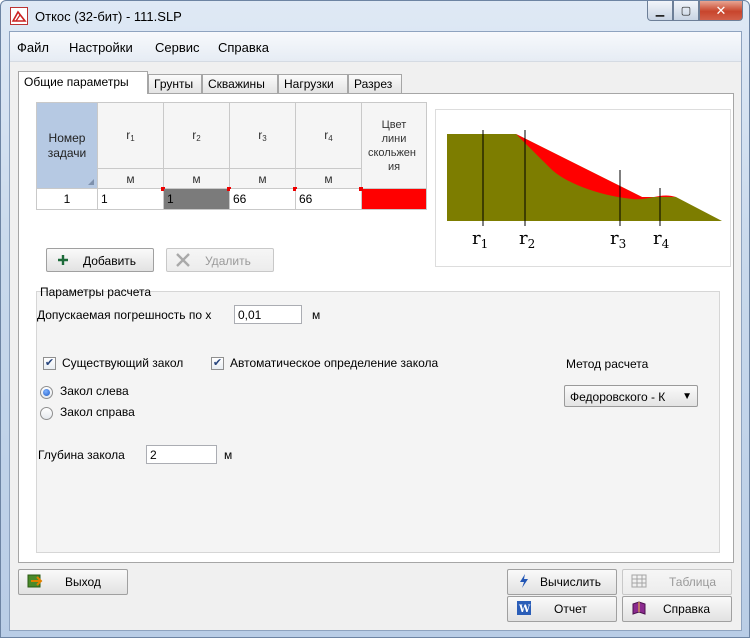  I want to click on column-header-r3: r3, so click(262, 135).